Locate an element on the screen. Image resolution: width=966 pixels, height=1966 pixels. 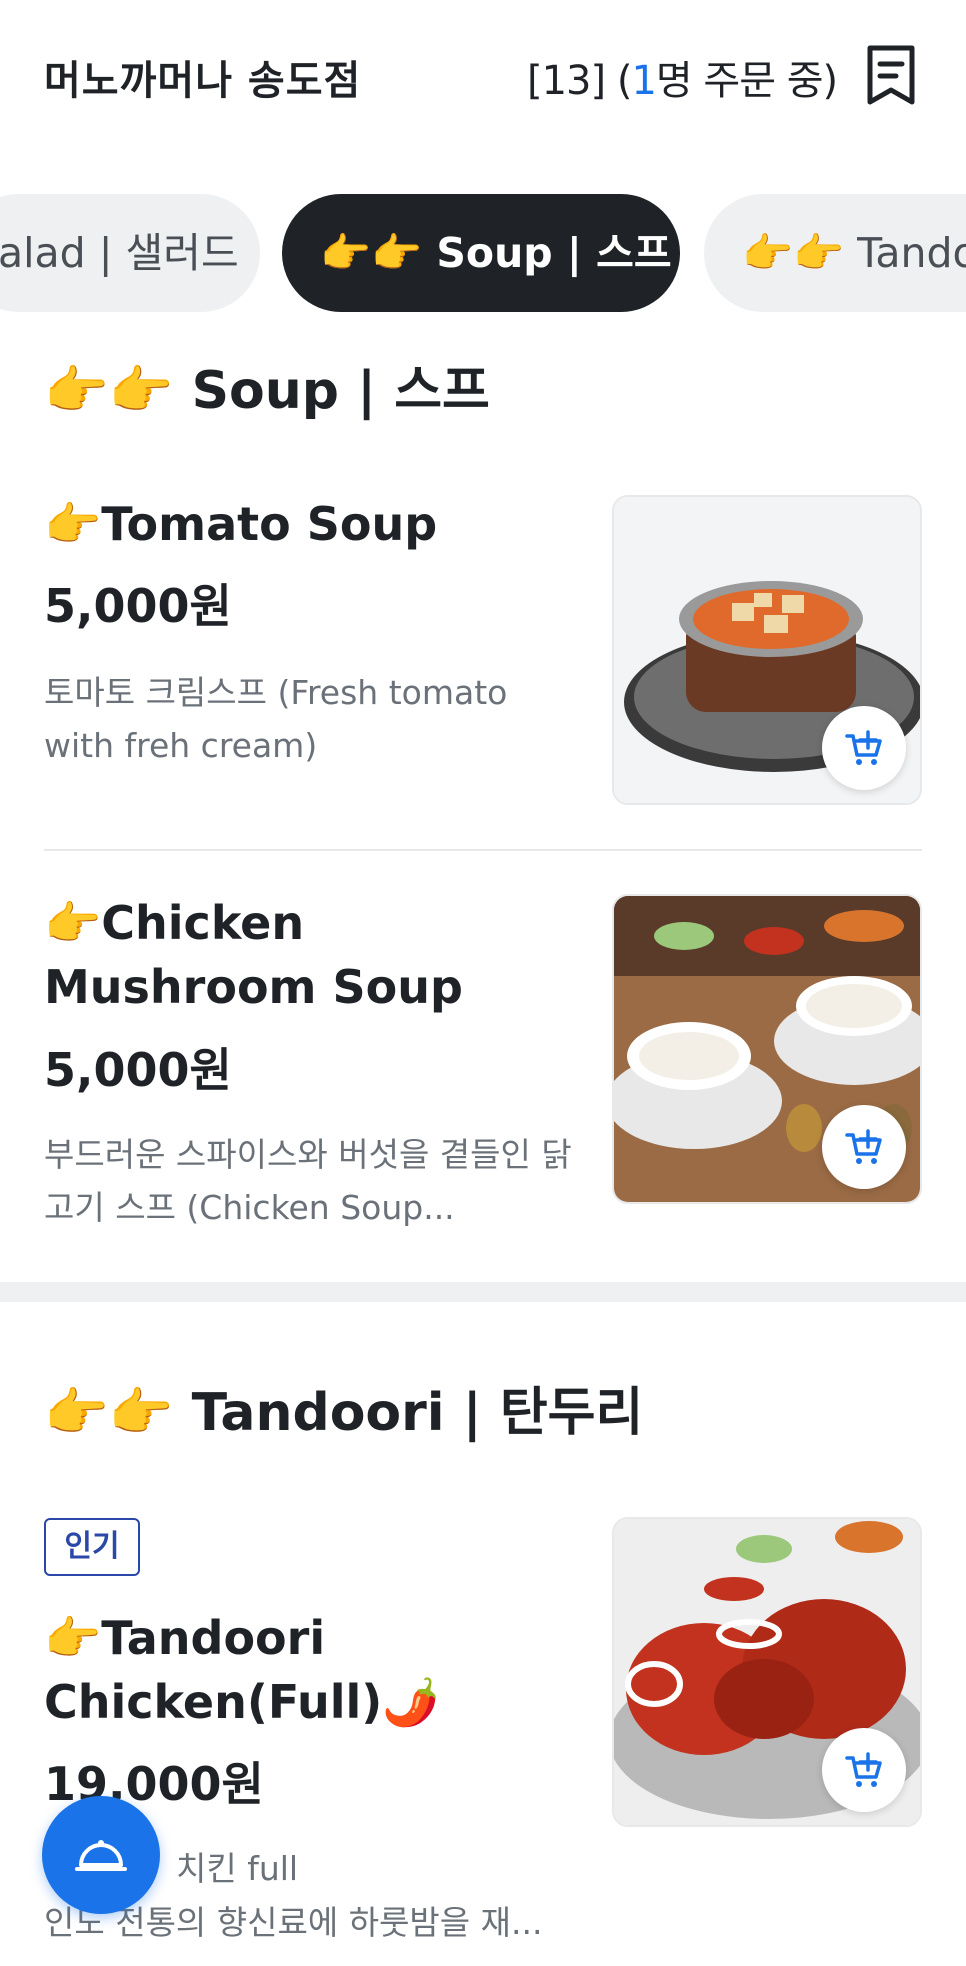
order-status-suffix: 명 주문 중) is located at coordinates (746, 81).